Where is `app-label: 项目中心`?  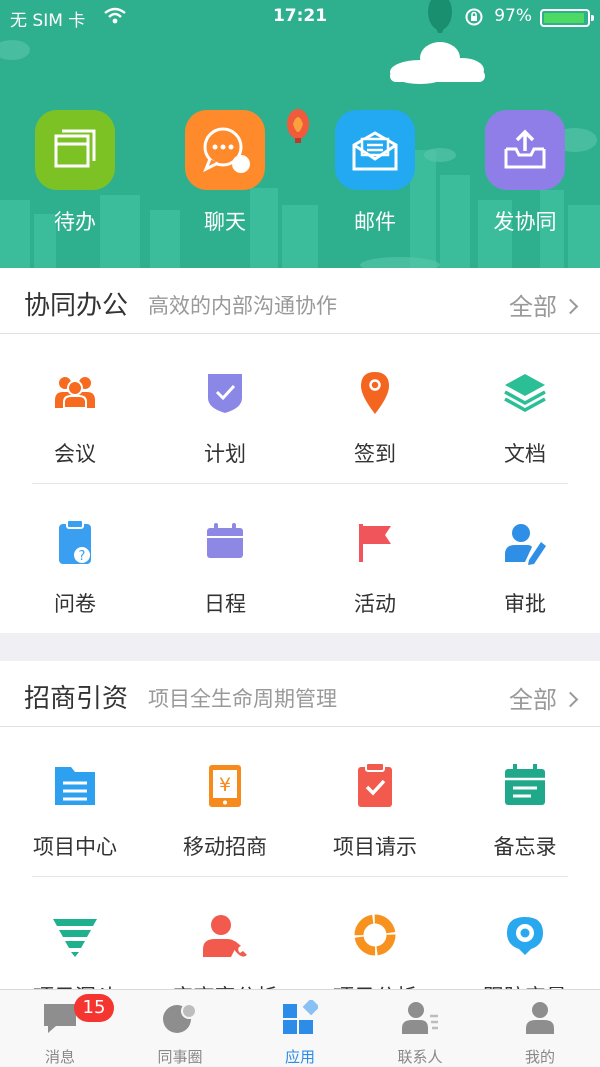 app-label: 项目中心 is located at coordinates (75, 847).